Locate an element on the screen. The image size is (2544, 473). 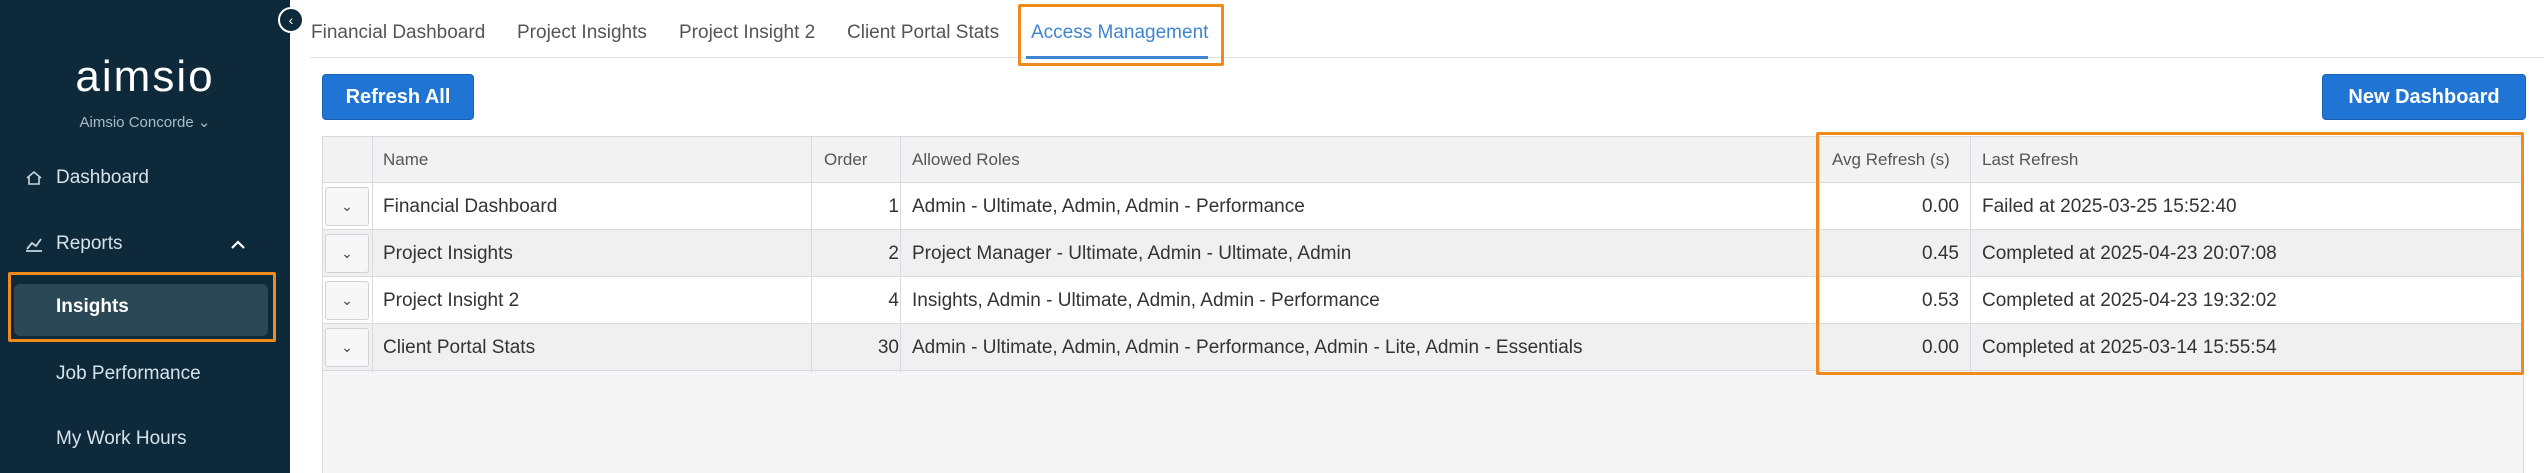
column-header-order: Order is located at coordinates (845, 160).